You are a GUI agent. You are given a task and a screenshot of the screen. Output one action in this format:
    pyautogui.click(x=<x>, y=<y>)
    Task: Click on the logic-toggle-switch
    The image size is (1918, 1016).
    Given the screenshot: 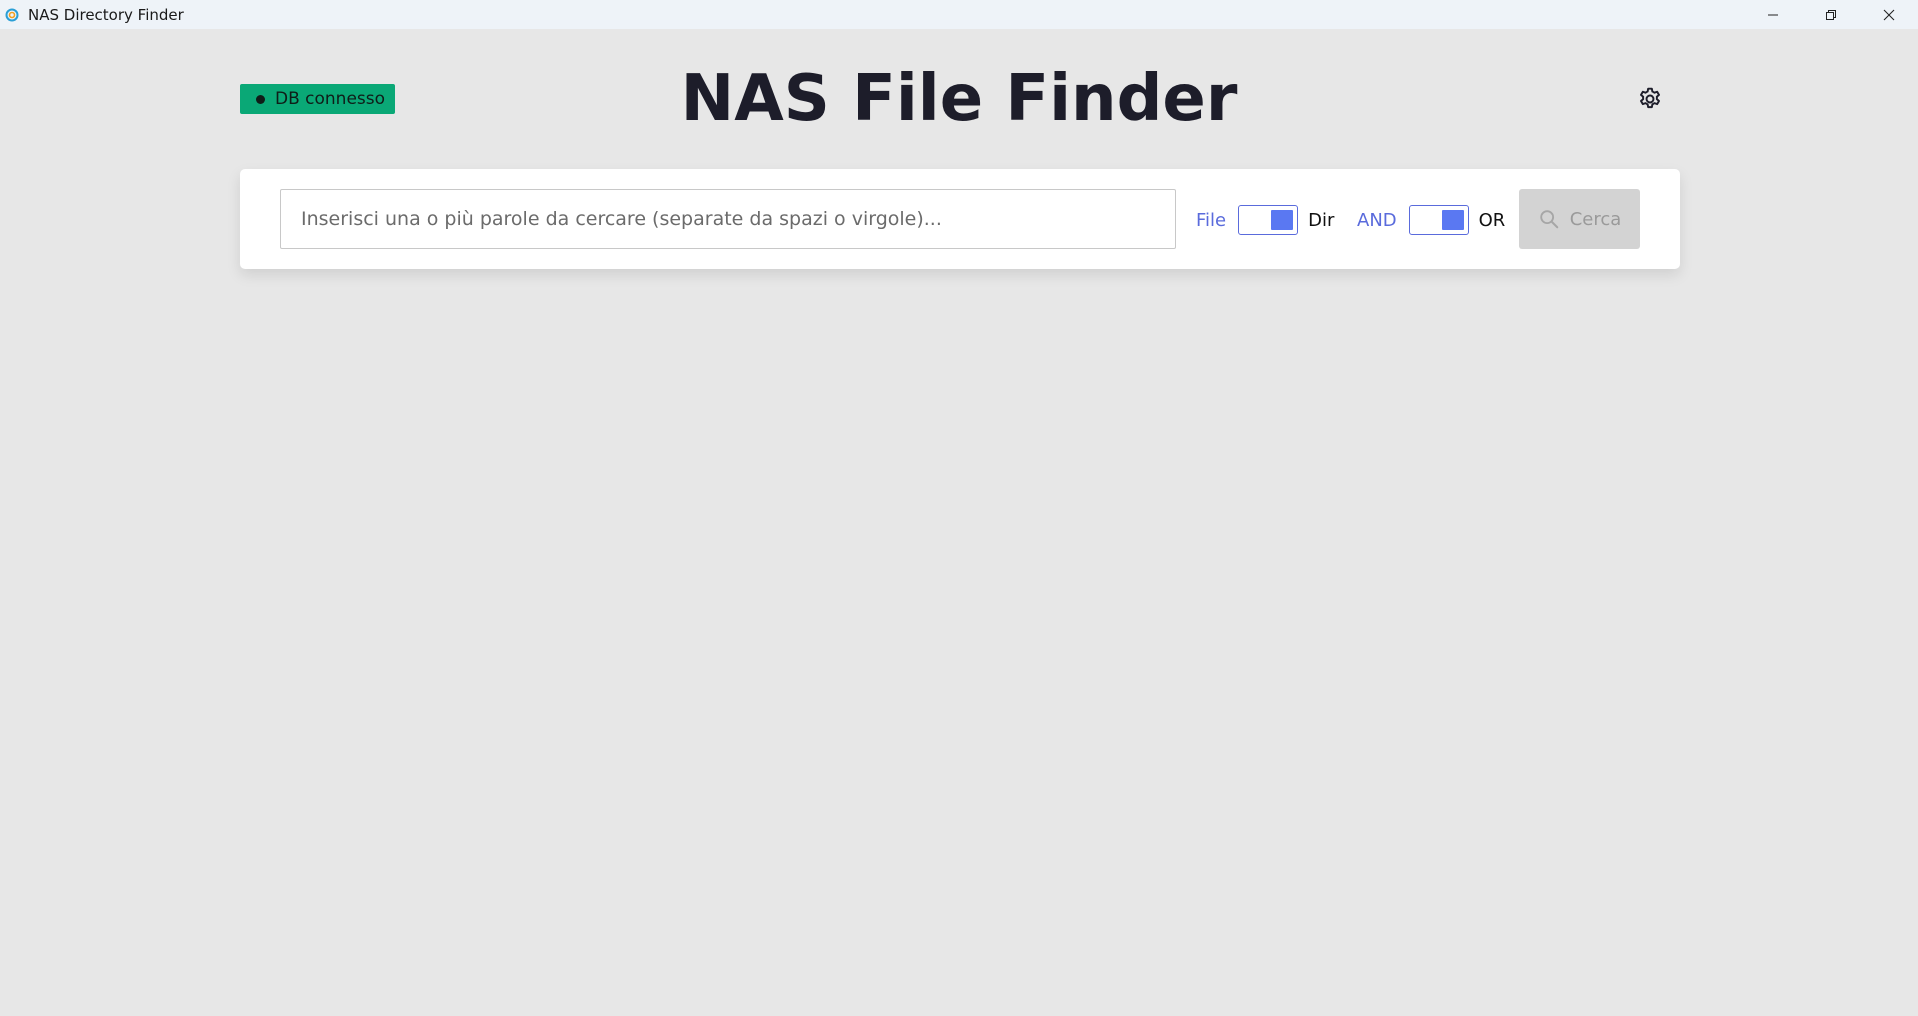 What is the action you would take?
    pyautogui.click(x=1438, y=220)
    